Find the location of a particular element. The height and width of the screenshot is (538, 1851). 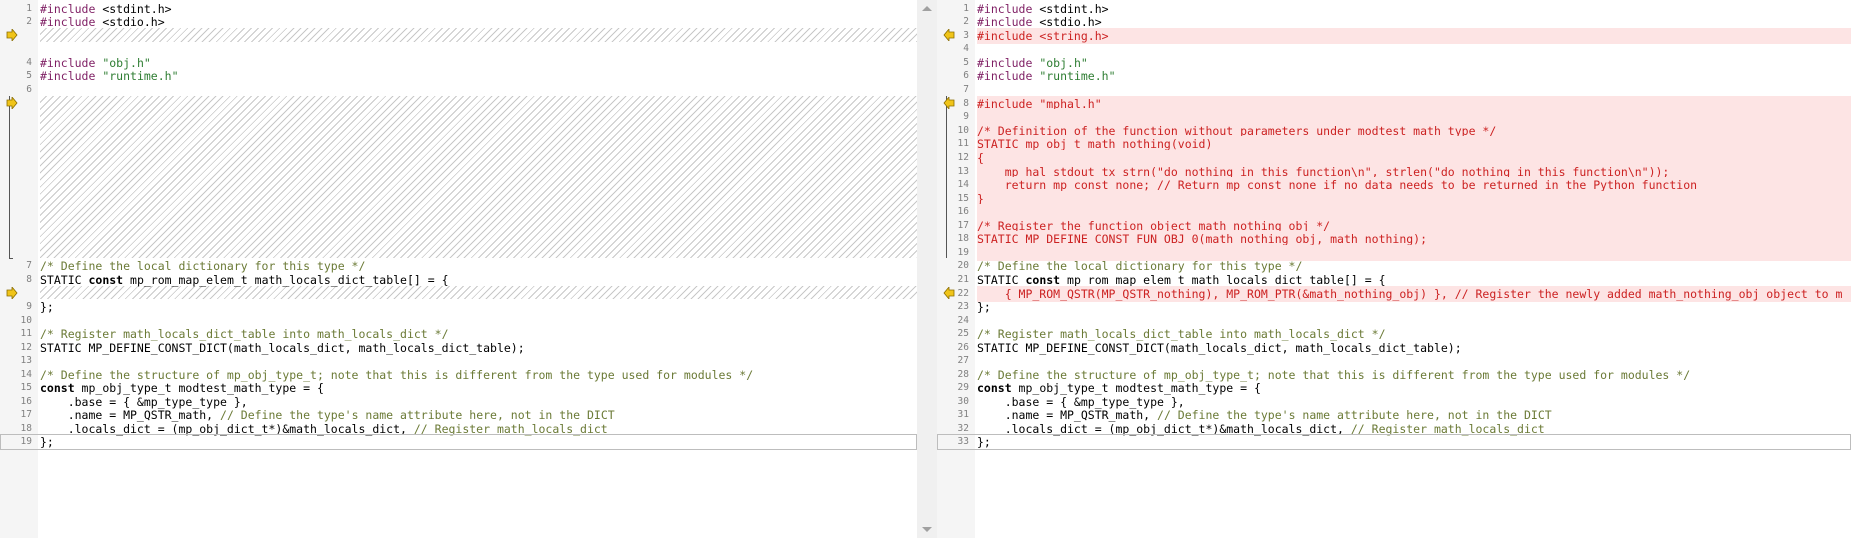

line-number: 2 is located at coordinates (29, 21).